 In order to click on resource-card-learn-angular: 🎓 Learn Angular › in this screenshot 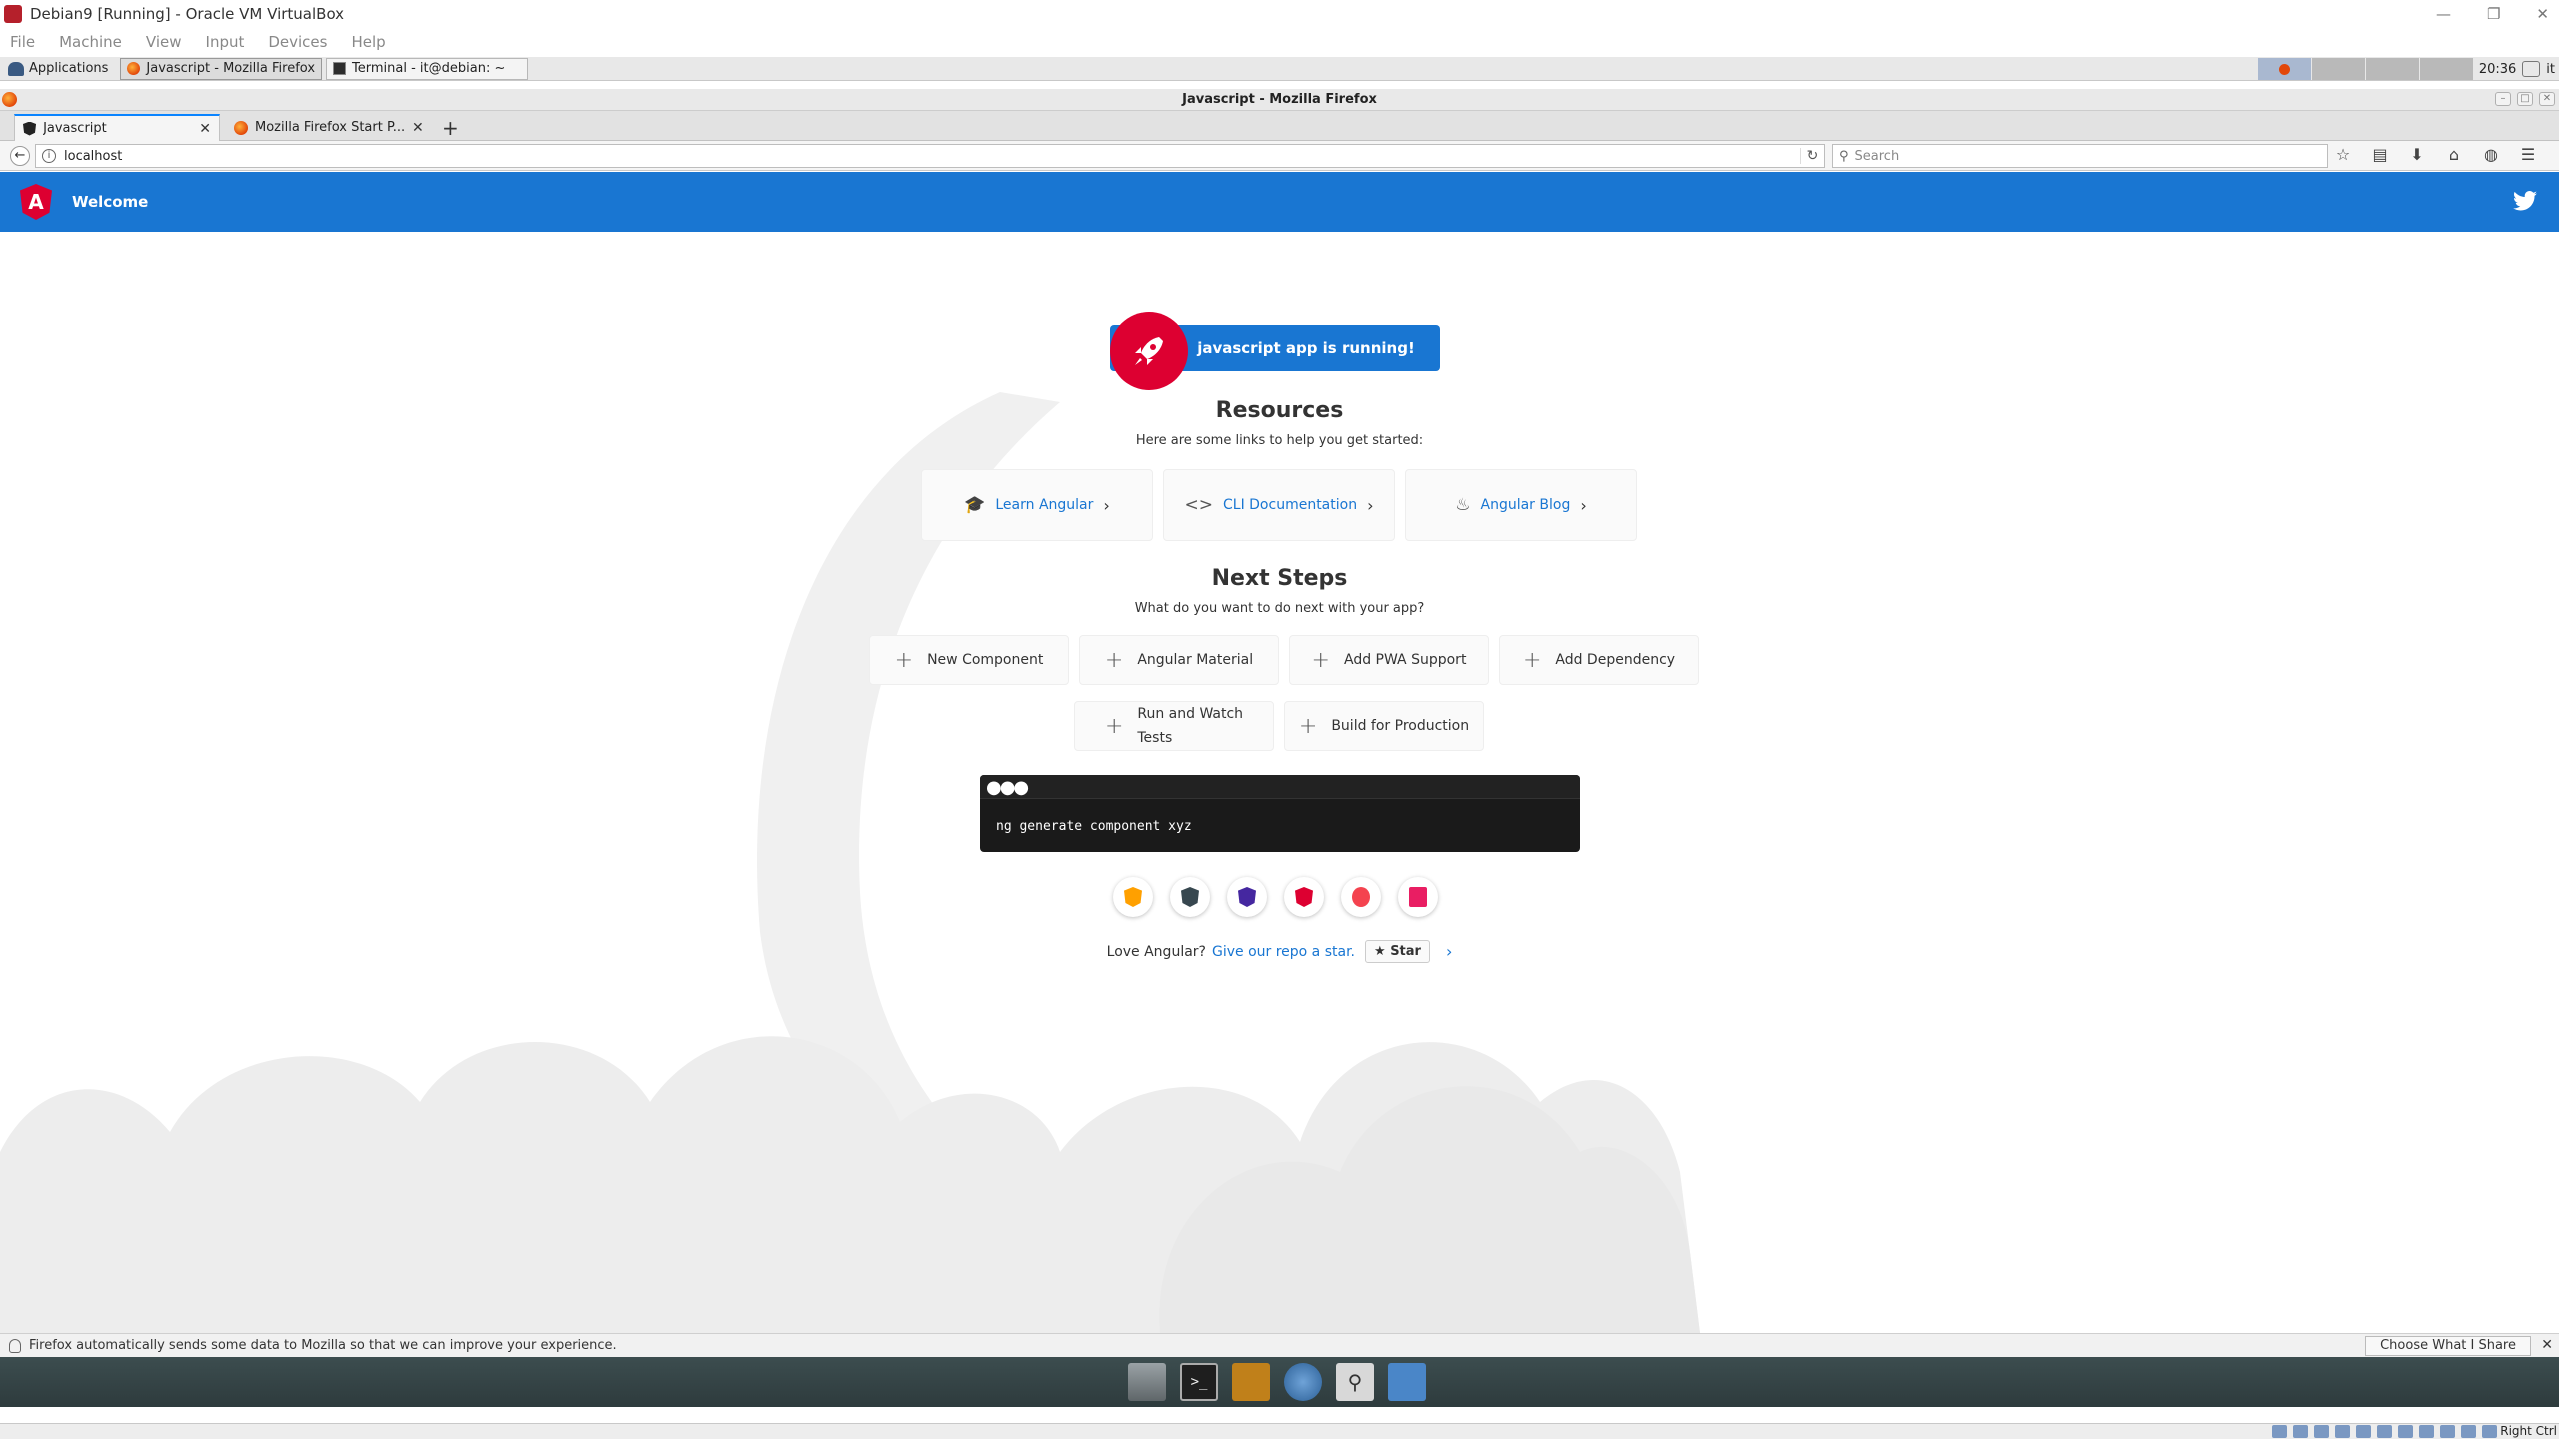, I will do `click(1037, 505)`.